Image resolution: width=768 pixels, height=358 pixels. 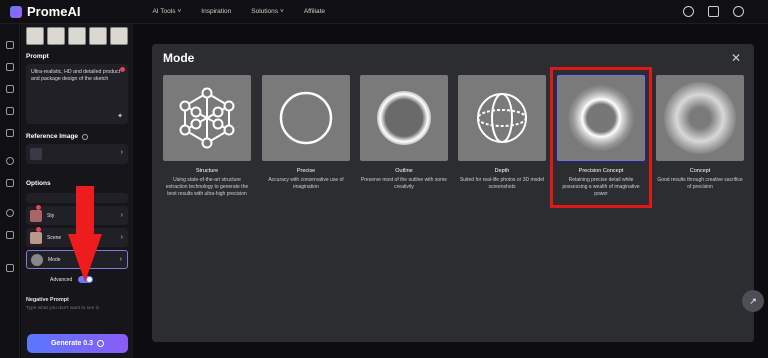 What do you see at coordinates (10, 235) in the screenshot?
I see `tools-icon` at bounding box center [10, 235].